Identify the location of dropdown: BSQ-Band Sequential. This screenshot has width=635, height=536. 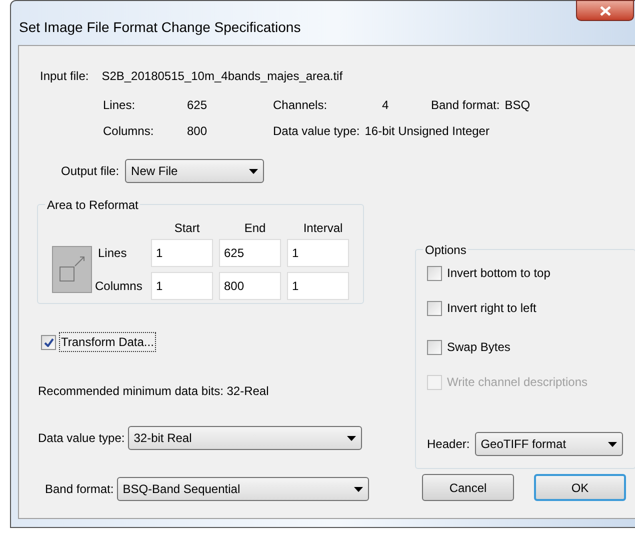
(242, 489).